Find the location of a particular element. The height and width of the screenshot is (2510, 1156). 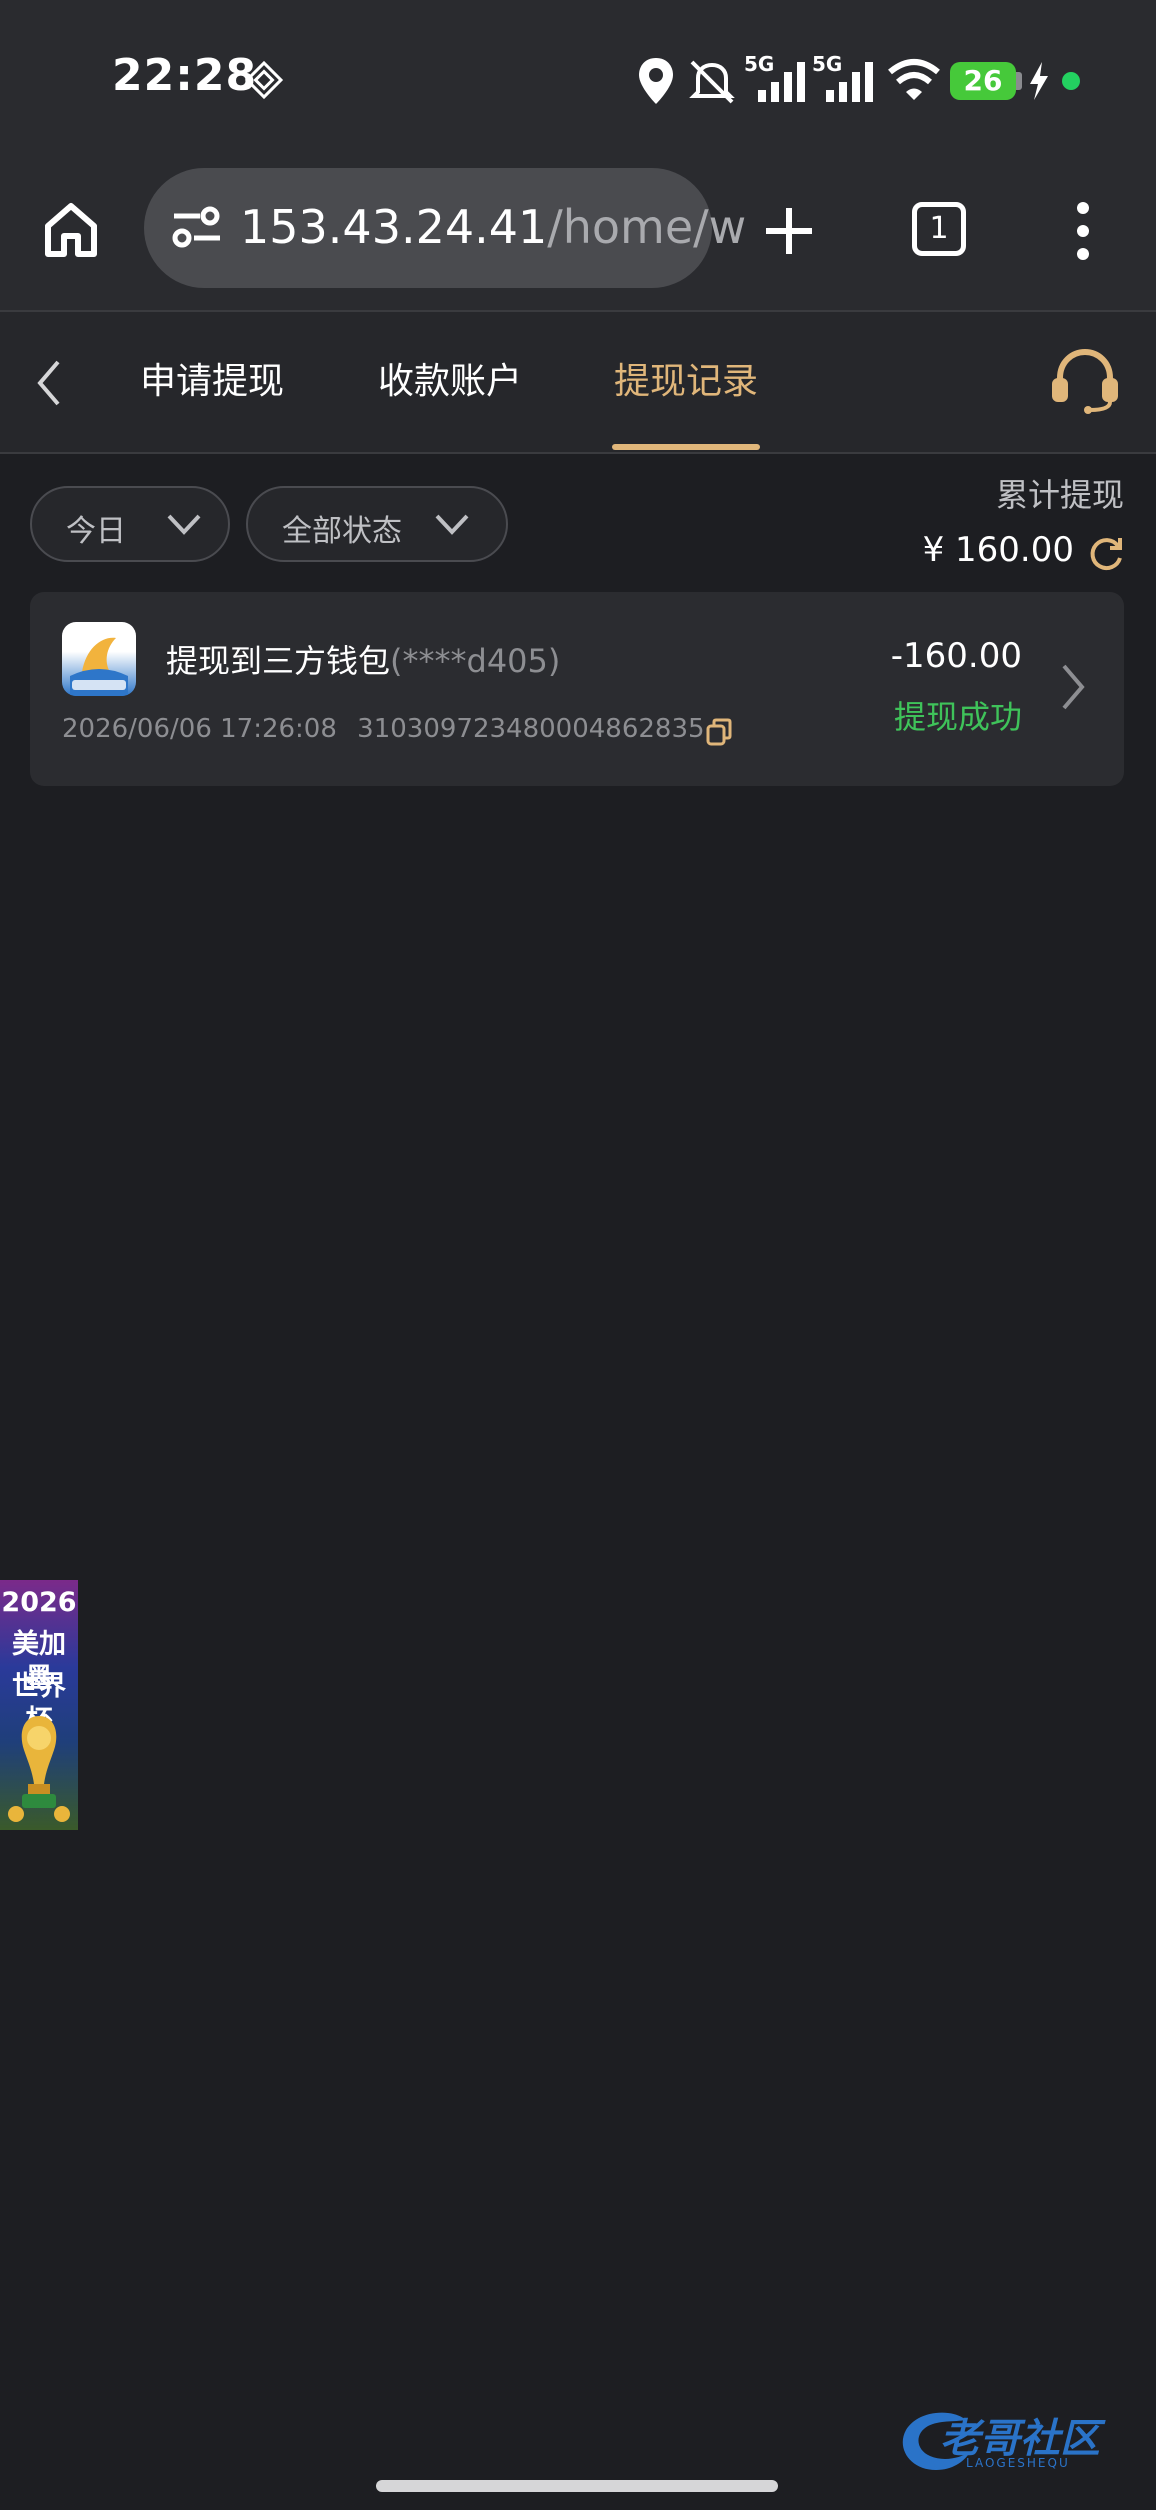

refresh-icon is located at coordinates (1106, 554).